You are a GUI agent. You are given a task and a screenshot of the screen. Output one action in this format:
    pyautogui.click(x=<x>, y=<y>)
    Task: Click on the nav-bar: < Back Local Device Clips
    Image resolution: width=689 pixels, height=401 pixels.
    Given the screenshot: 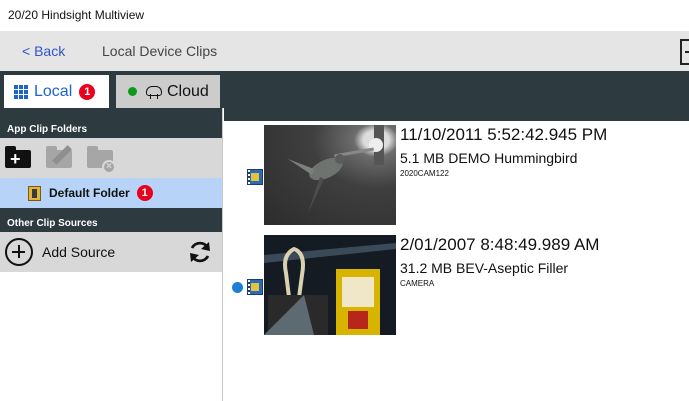 What is the action you would take?
    pyautogui.click(x=344, y=51)
    